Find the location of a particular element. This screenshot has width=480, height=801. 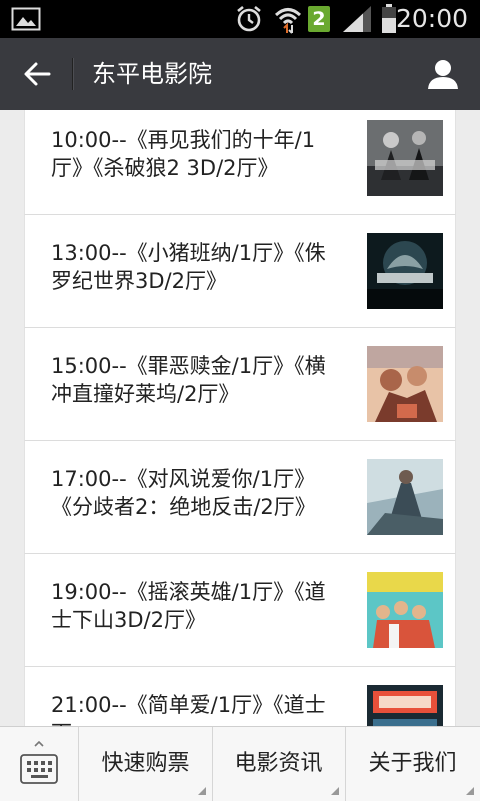

person-icon is located at coordinates (443, 74).